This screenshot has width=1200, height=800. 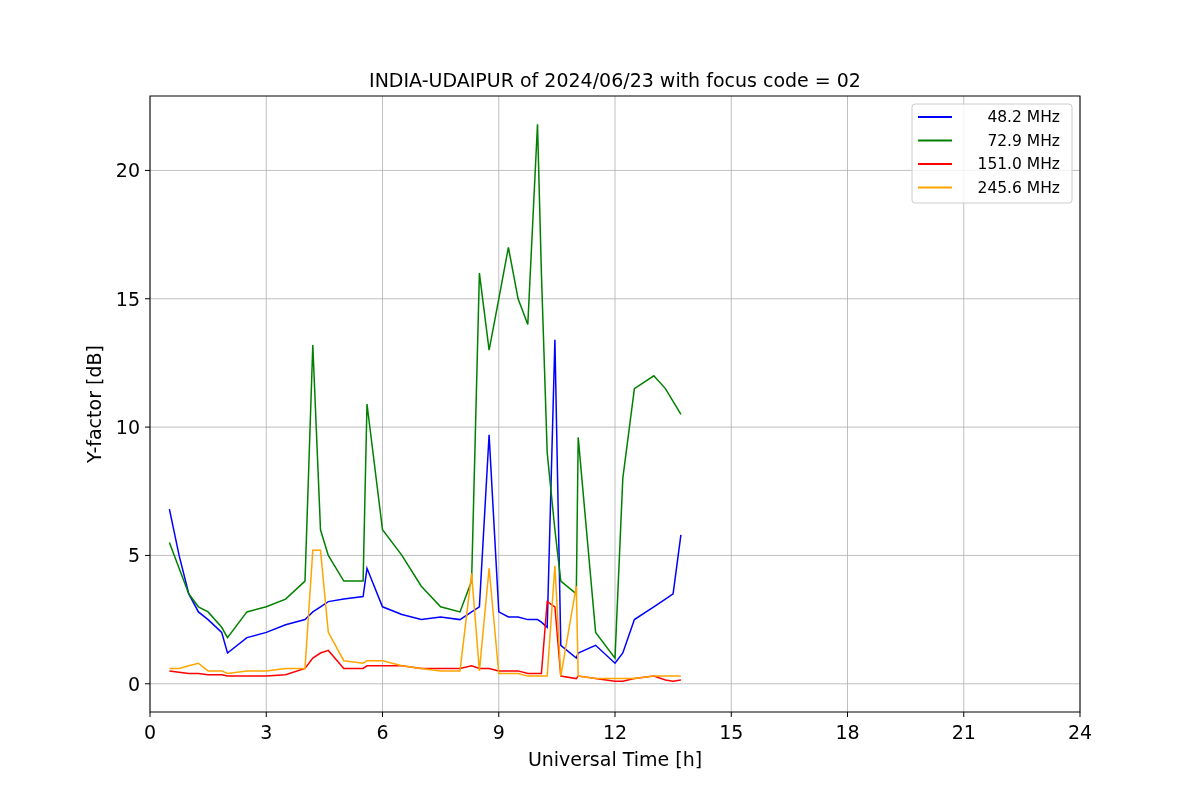 What do you see at coordinates (1023, 140) in the screenshot?
I see `legend-label: 72.9 MHz` at bounding box center [1023, 140].